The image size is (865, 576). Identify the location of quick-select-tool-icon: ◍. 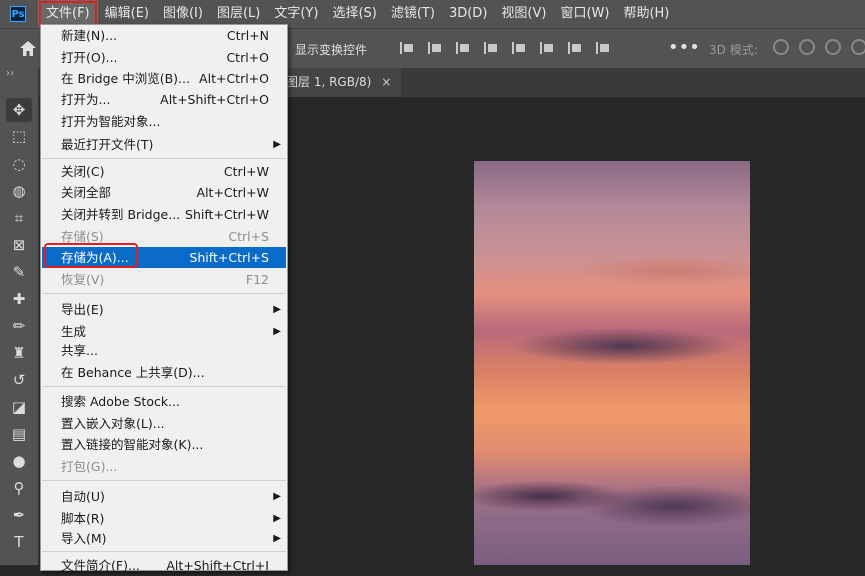
(19, 191).